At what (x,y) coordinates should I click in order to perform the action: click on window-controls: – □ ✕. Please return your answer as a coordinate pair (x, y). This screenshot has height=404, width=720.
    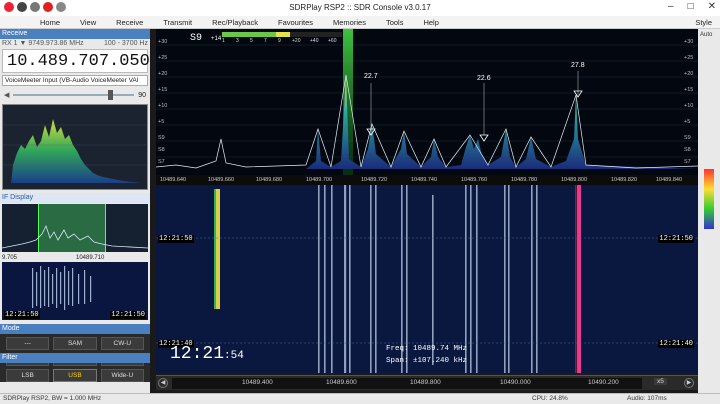
    Looking at the image, I should click on (692, 6).